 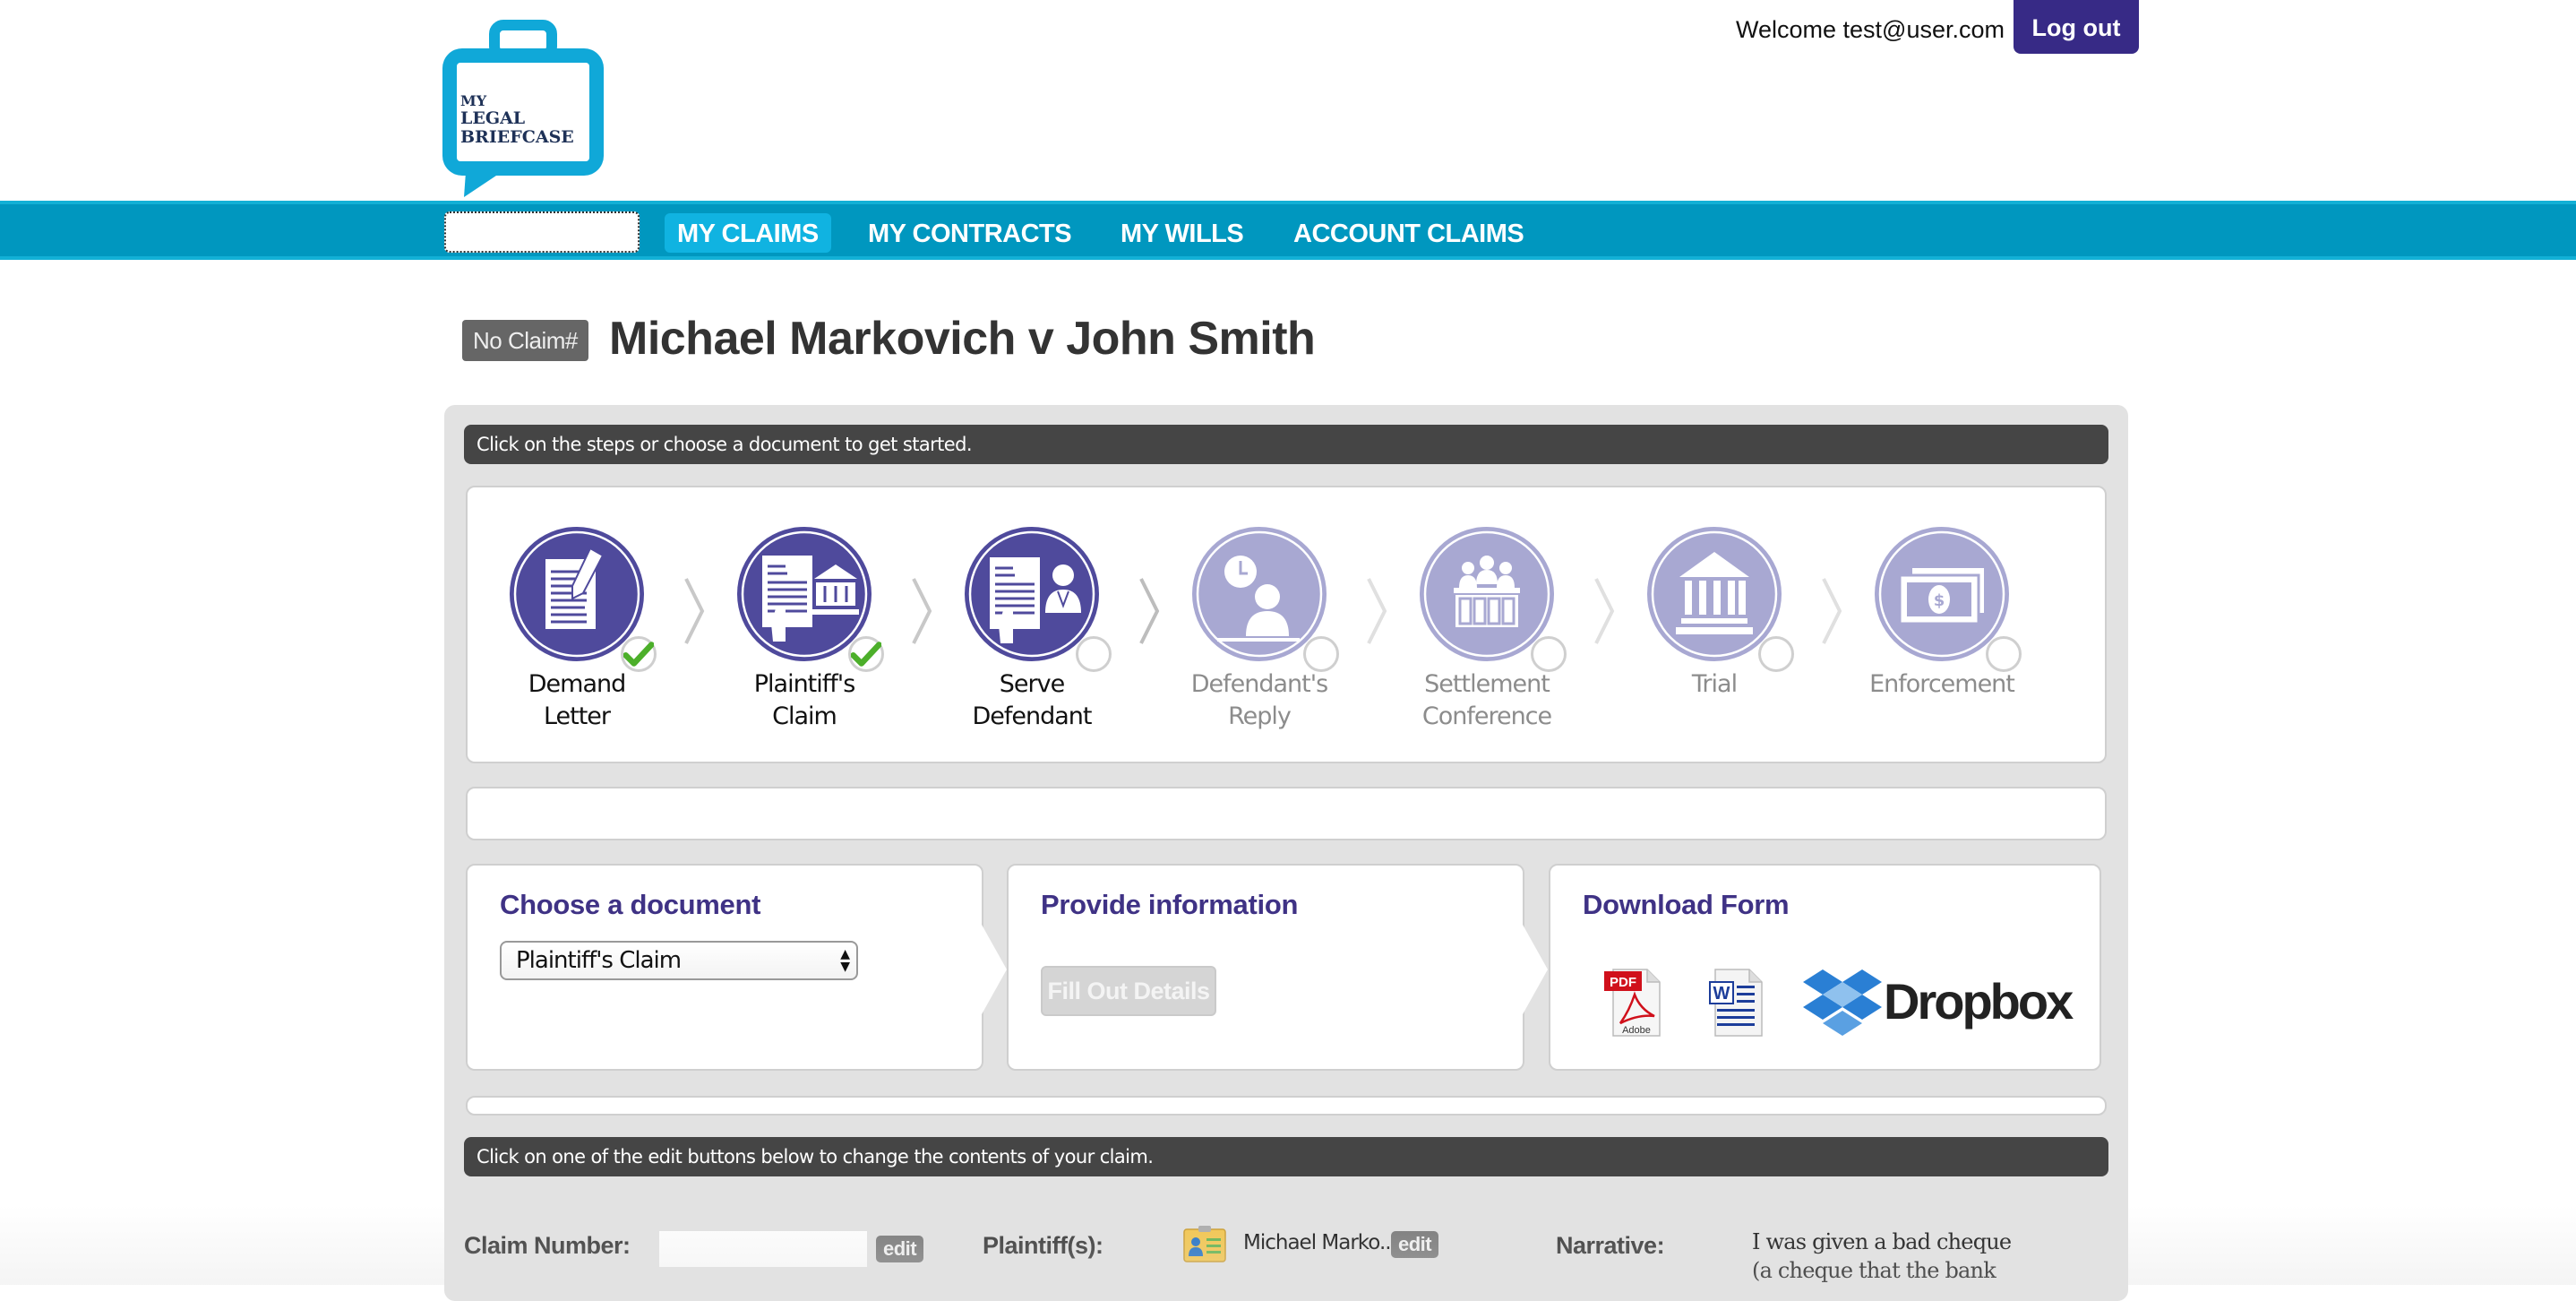 I want to click on step-label: Defendant, so click(x=1032, y=716).